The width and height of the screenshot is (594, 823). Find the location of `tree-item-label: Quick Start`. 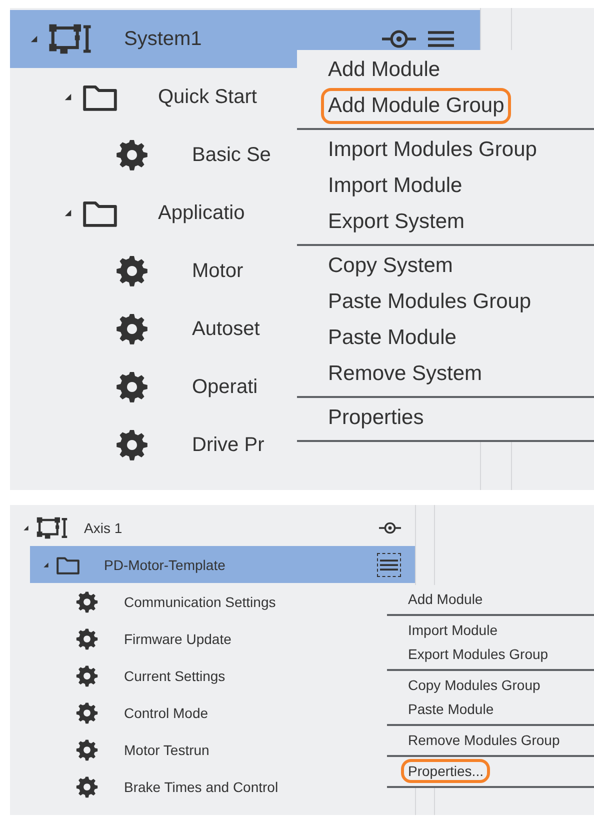

tree-item-label: Quick Start is located at coordinates (207, 97).